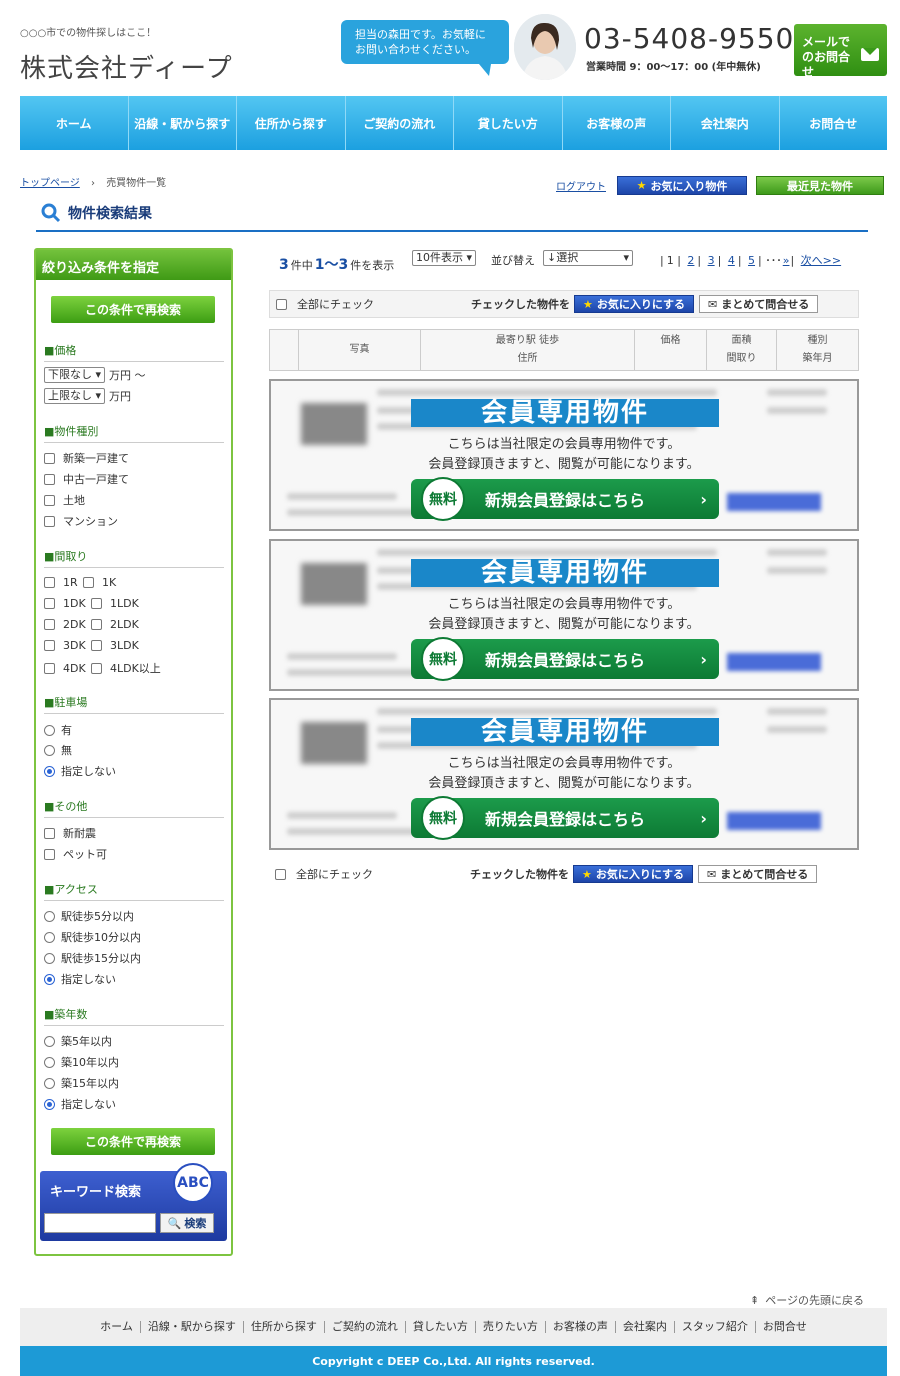 The height and width of the screenshot is (1376, 900). Describe the element at coordinates (86, 479) in the screenshot. I see `type-option: 中古一戸建て` at that location.